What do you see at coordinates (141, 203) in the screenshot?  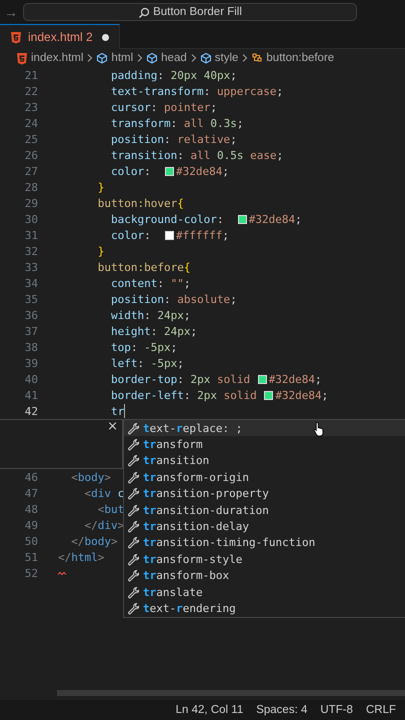 I see `code-text: button:hover{` at bounding box center [141, 203].